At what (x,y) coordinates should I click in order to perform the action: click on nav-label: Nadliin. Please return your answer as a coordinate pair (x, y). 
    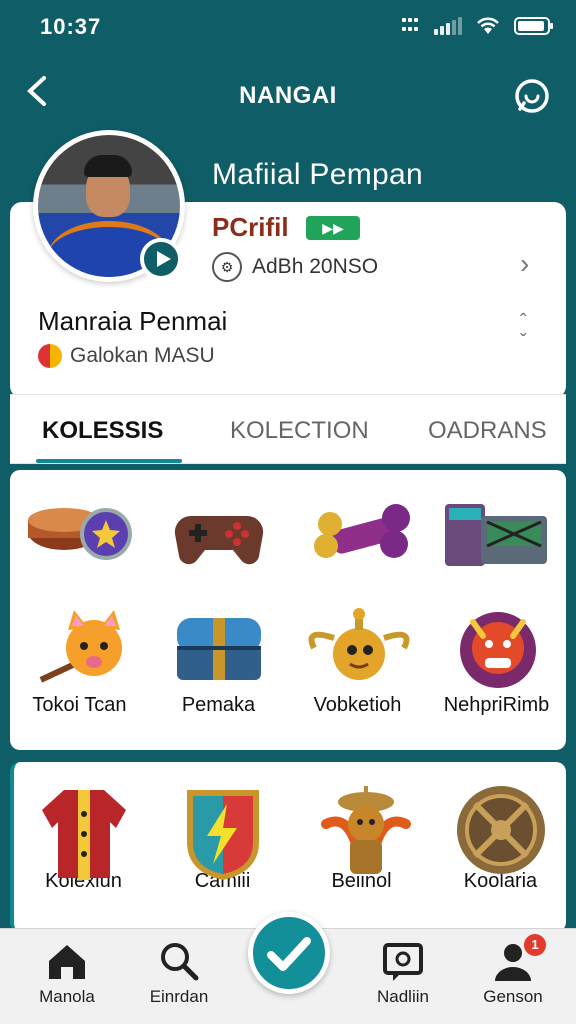
    Looking at the image, I should click on (403, 996).